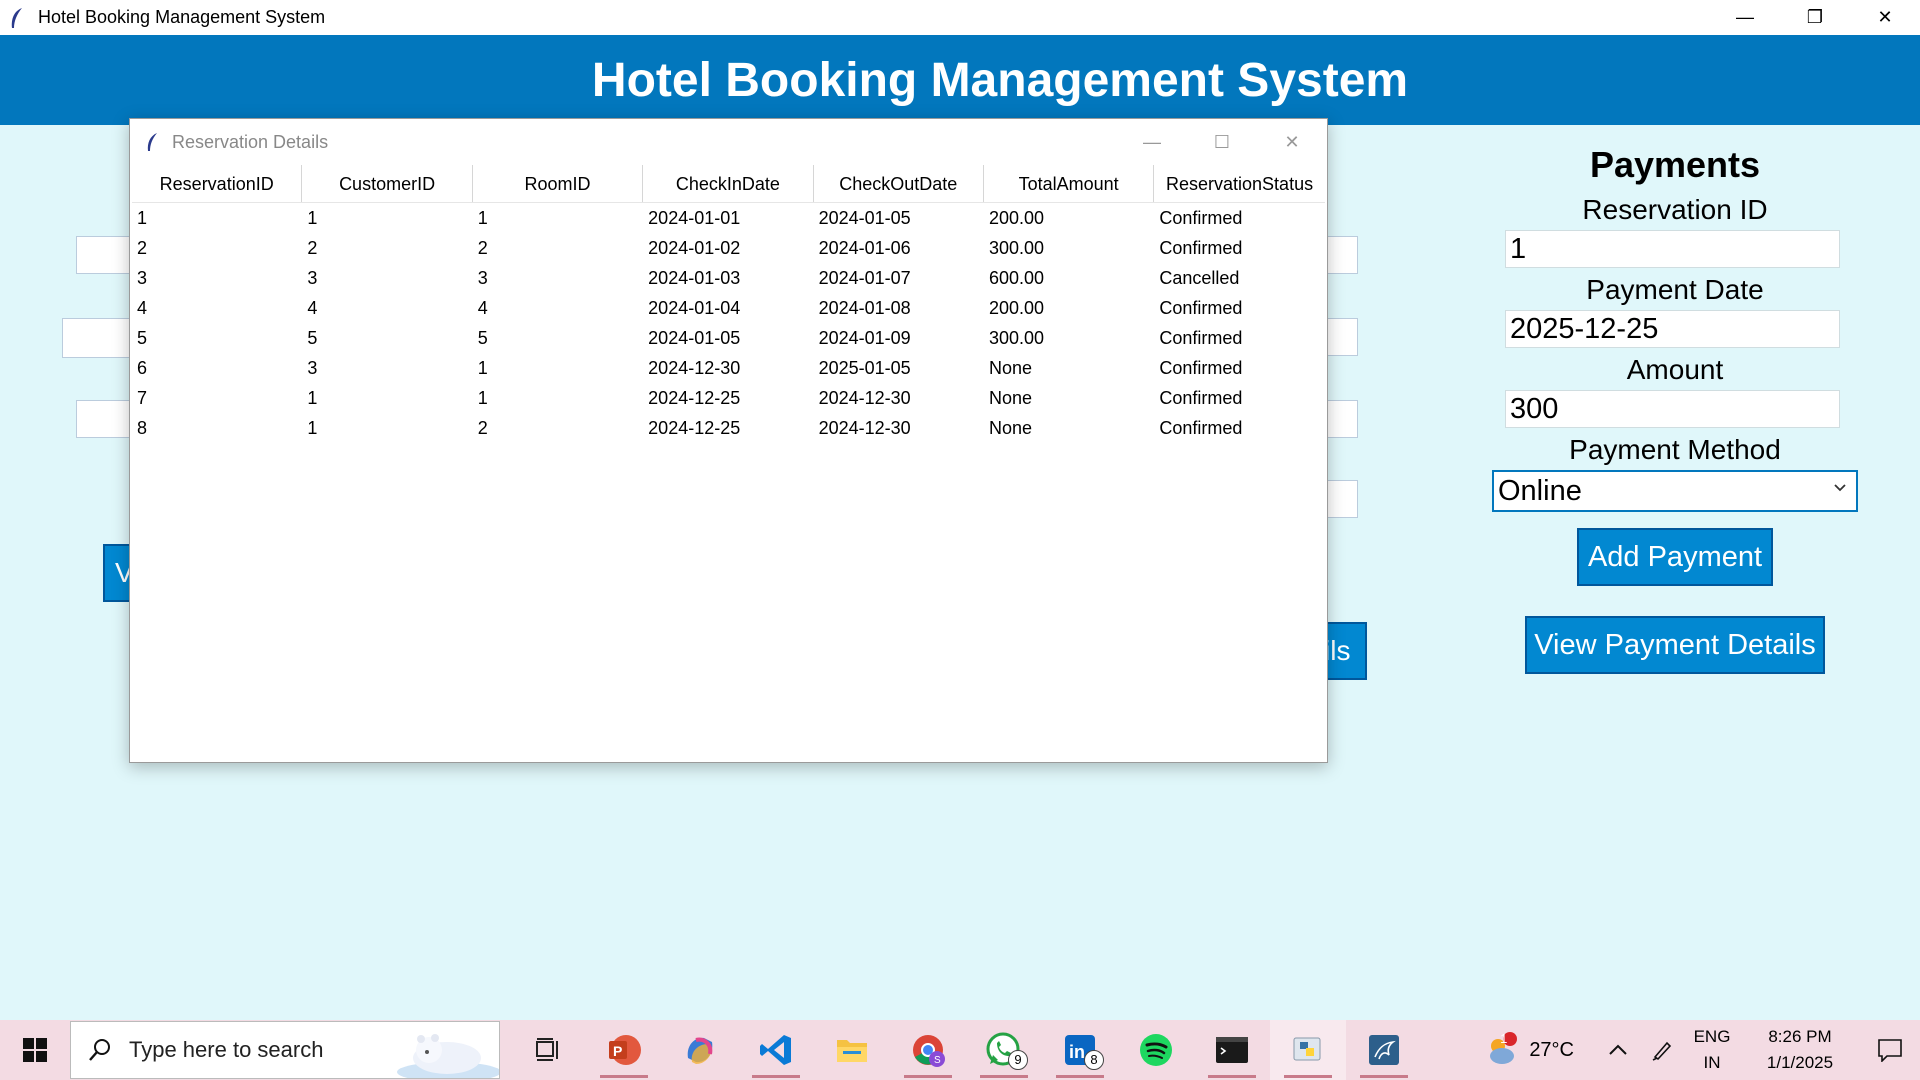  What do you see at coordinates (728, 398) in the screenshot?
I see `table-row: 7 1 1 2024-12-25 2024-12-30 None Confirmed` at bounding box center [728, 398].